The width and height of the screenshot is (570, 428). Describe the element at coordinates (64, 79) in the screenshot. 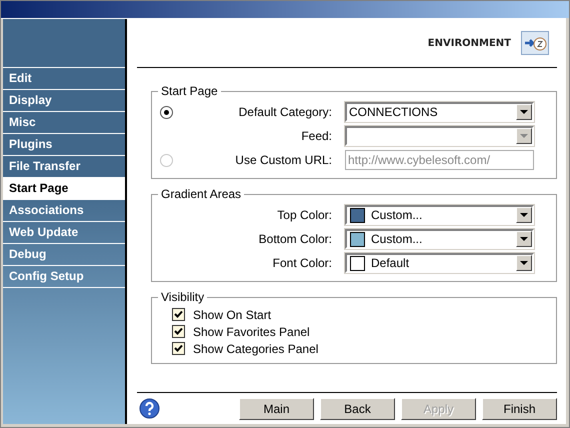

I see `sidebar-item: Edit` at that location.